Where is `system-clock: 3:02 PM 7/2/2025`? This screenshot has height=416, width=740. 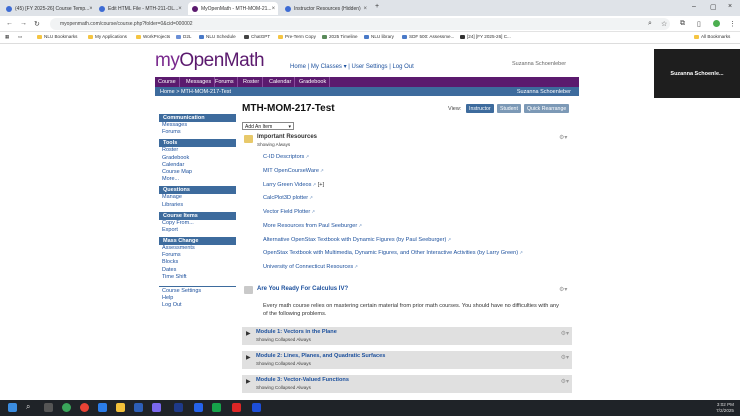
system-clock: 3:02 PM 7/2/2025 is located at coordinates (725, 408).